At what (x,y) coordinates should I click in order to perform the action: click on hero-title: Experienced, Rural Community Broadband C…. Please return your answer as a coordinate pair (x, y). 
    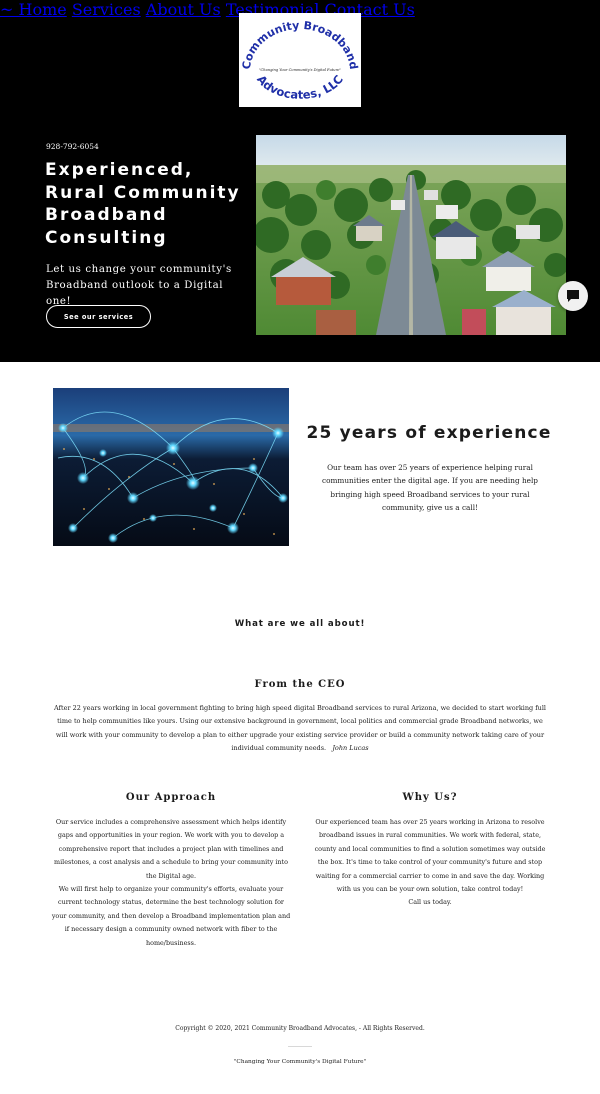
    Looking at the image, I should click on (150, 204).